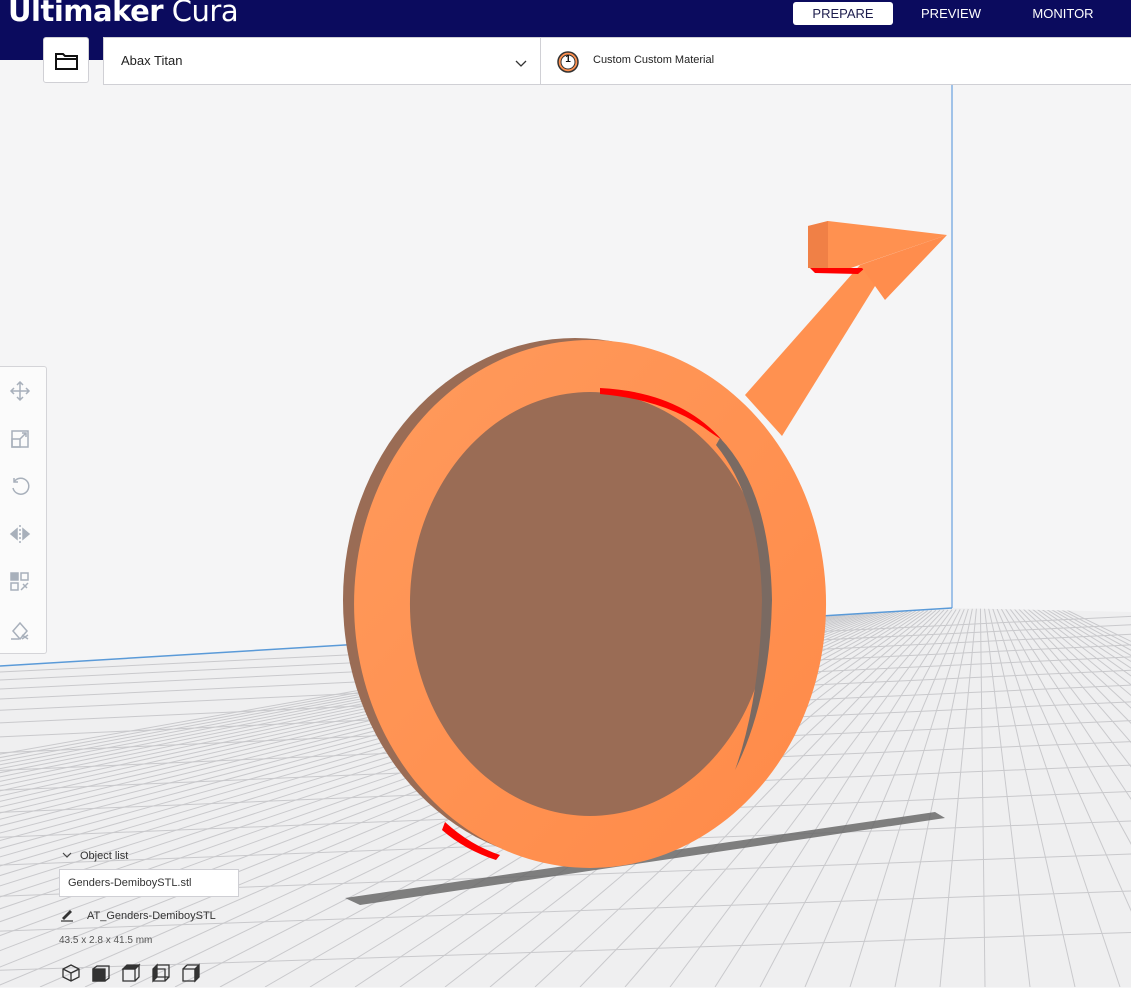  I want to click on app-logo: Ultimaker Cura, so click(123, 14).